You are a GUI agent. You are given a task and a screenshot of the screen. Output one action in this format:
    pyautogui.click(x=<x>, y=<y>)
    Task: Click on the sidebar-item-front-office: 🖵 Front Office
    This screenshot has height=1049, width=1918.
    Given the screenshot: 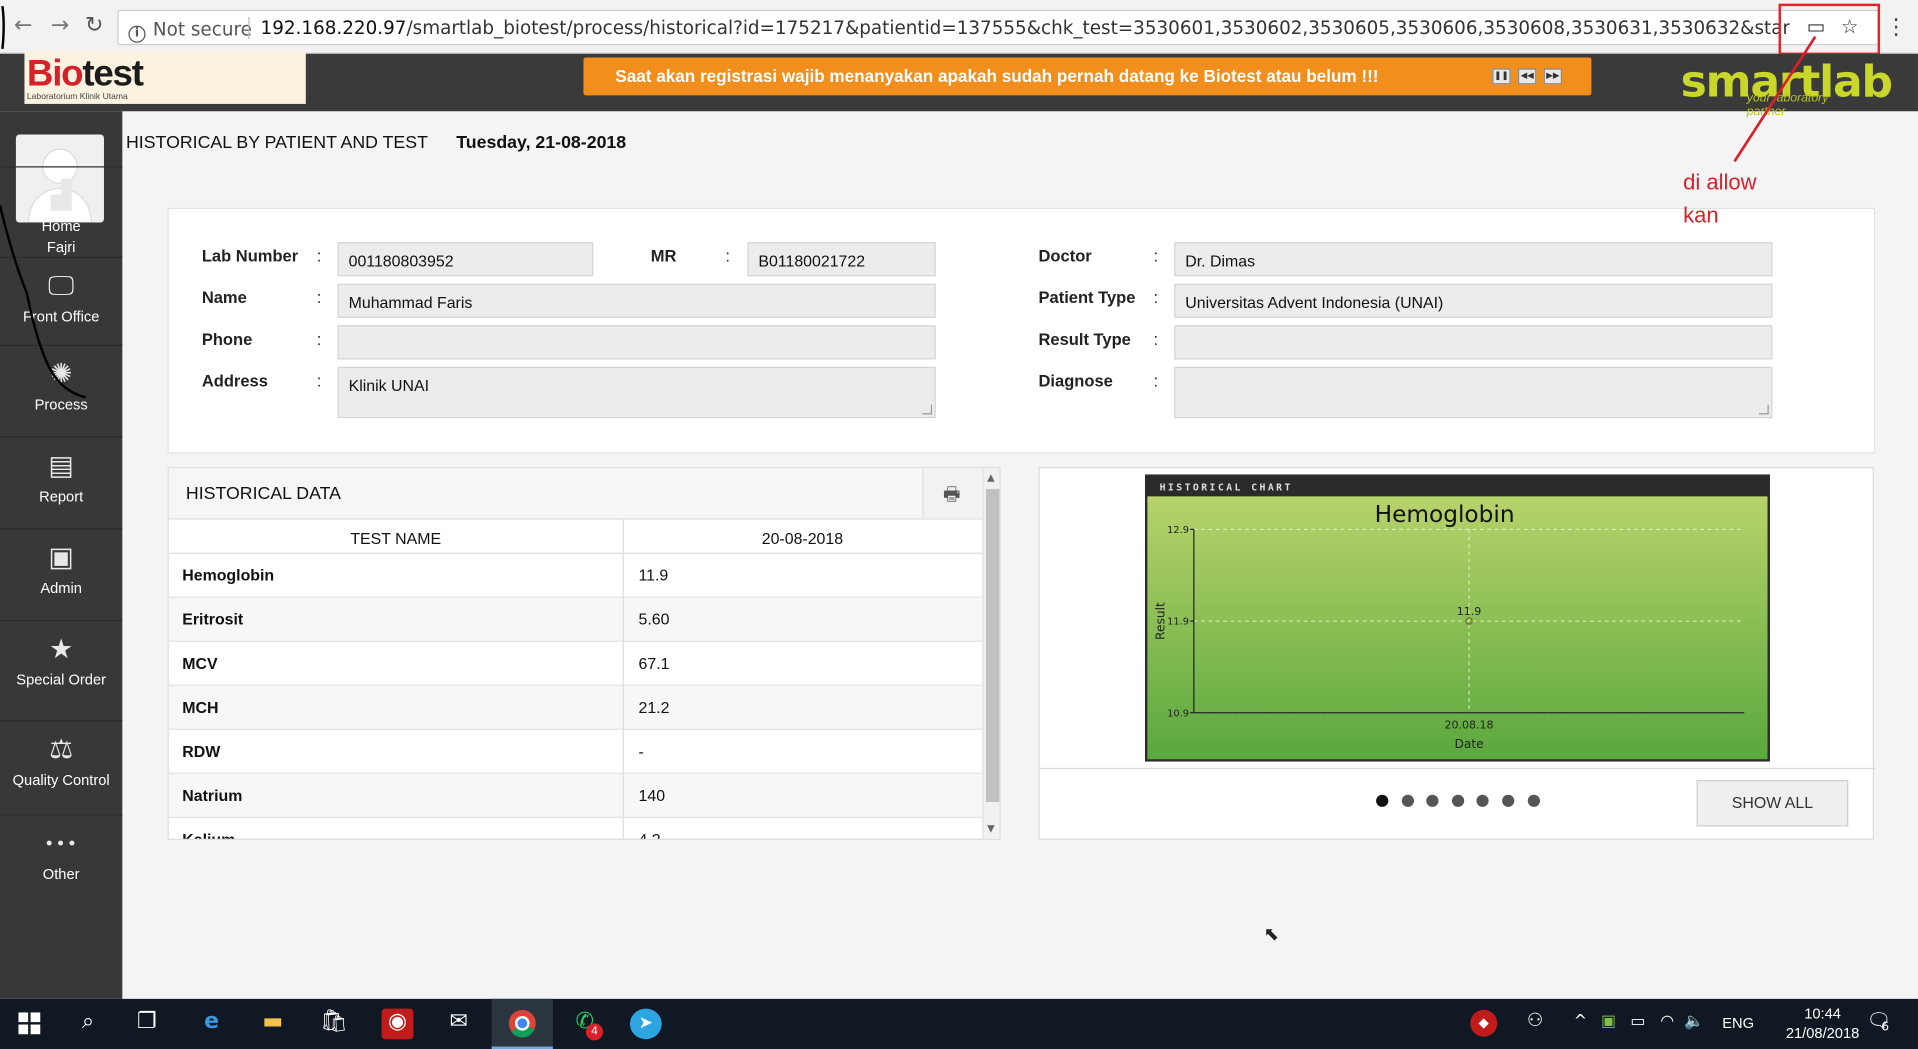 What is the action you would take?
    pyautogui.click(x=61, y=300)
    